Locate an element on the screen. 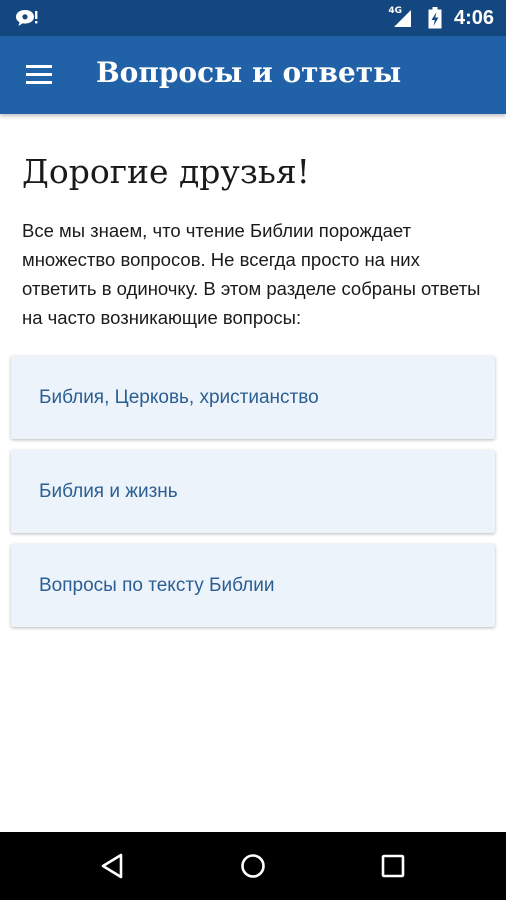  network-type-label: 4G is located at coordinates (395, 10).